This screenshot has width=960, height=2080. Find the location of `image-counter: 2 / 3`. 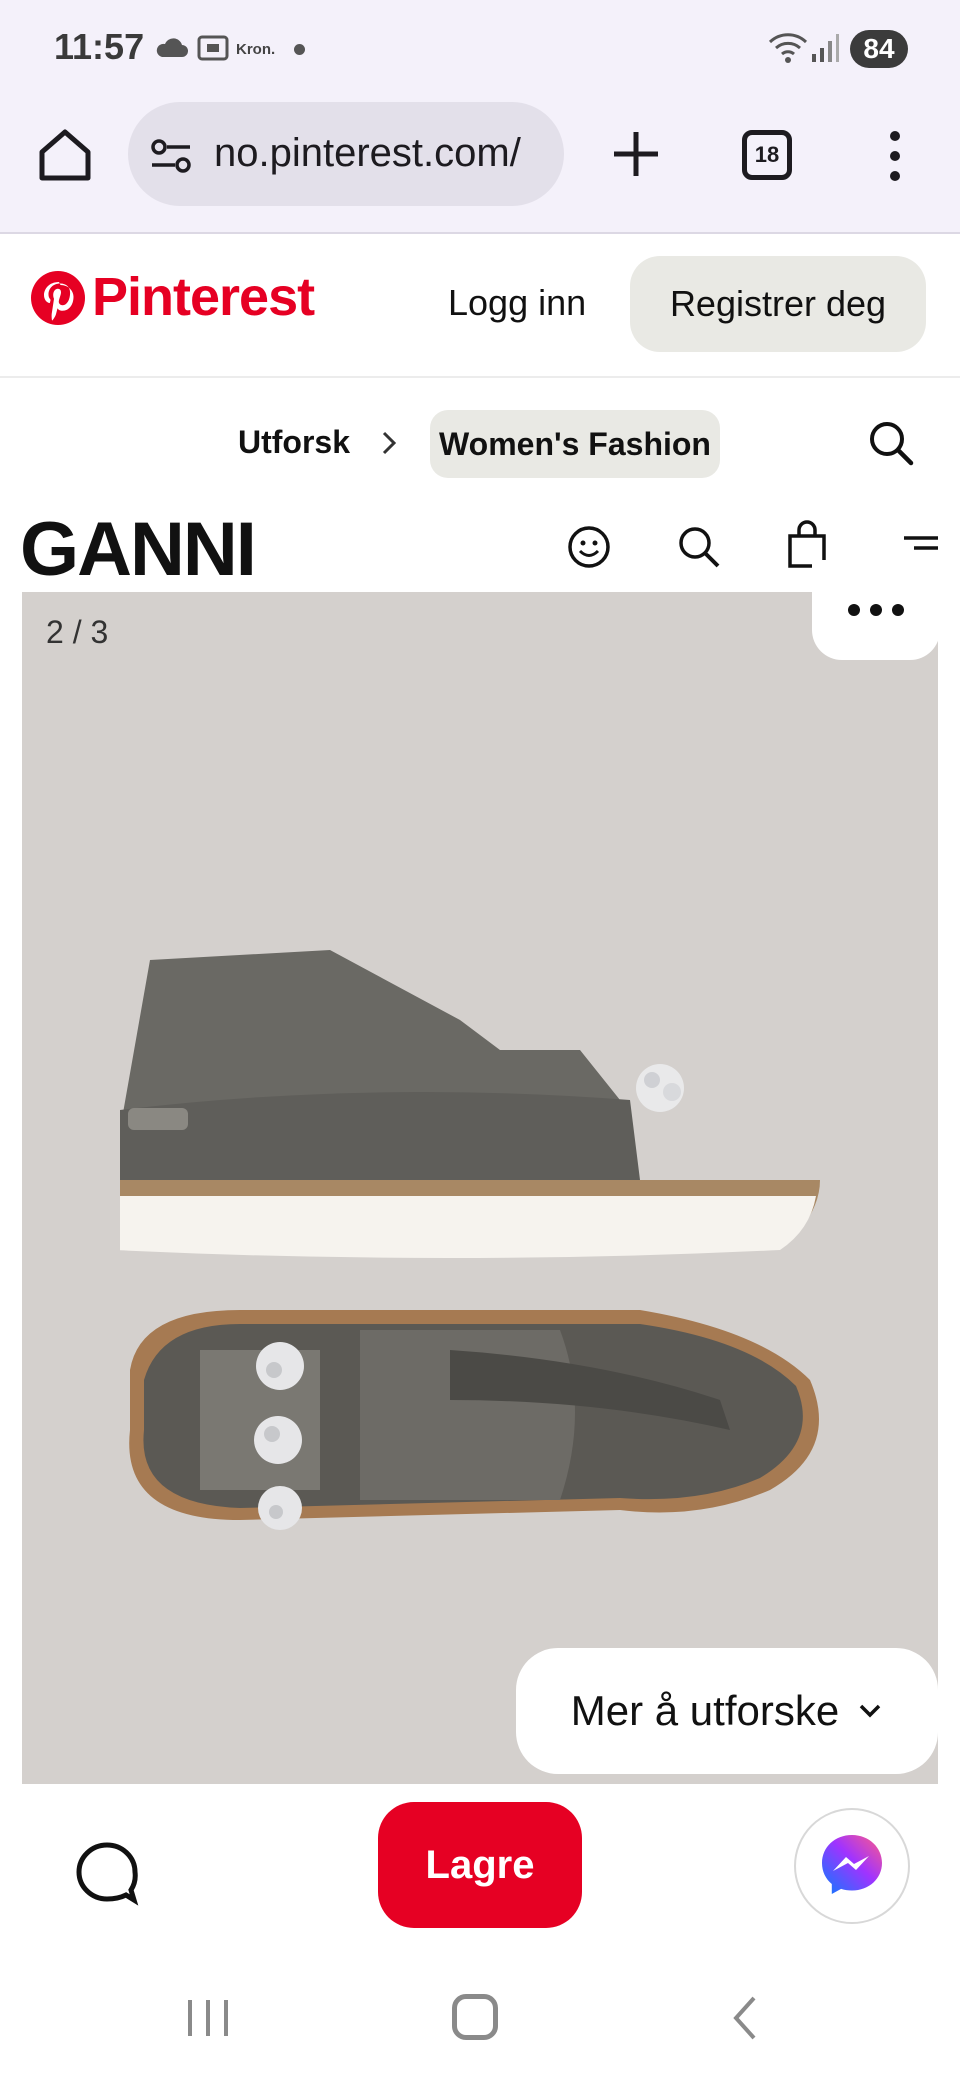

image-counter: 2 / 3 is located at coordinates (77, 632).